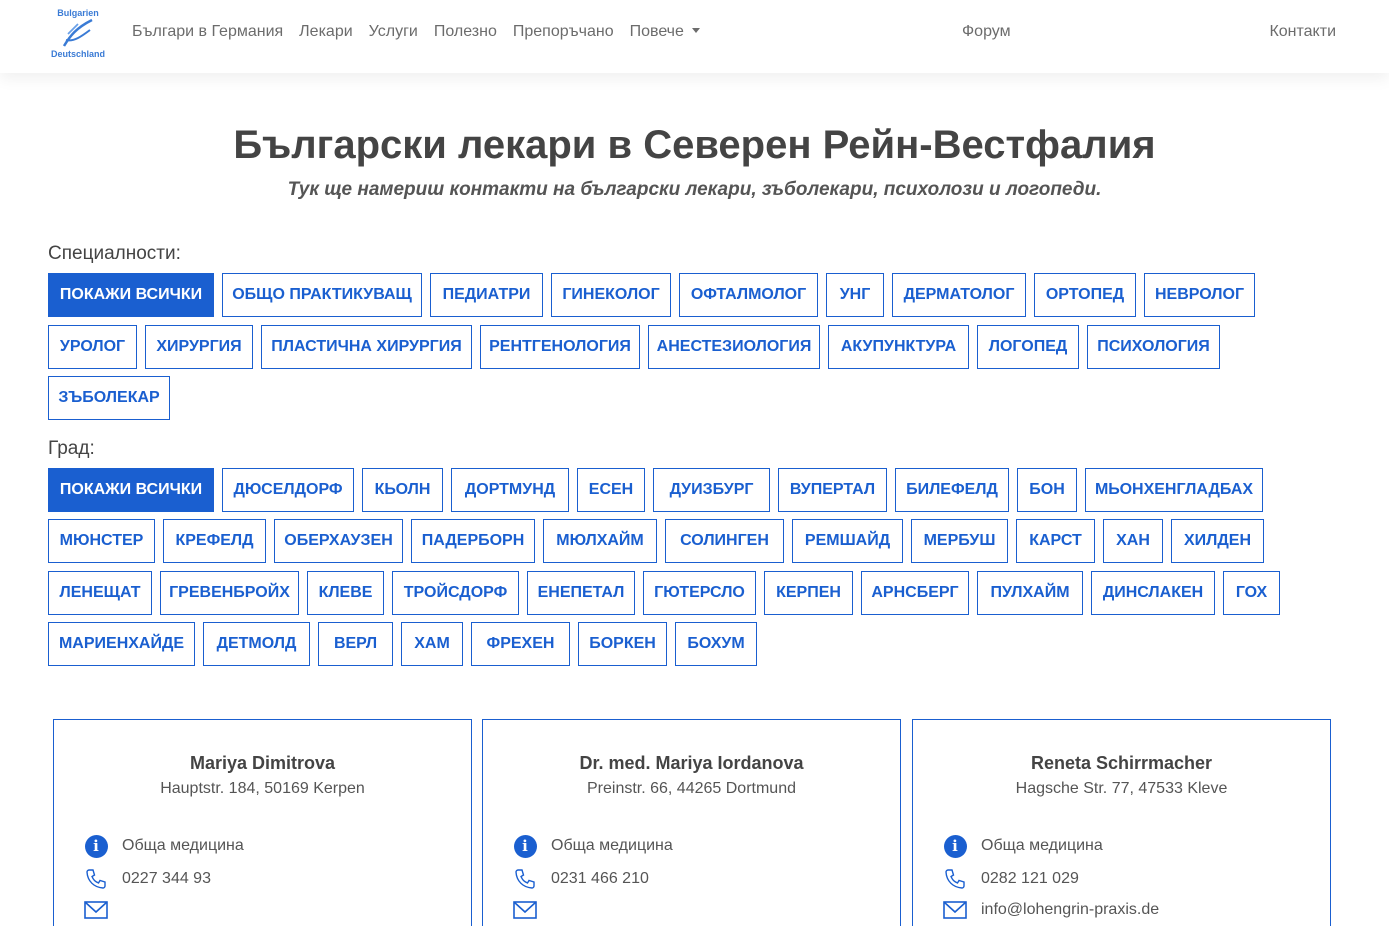  I want to click on city-filter-dortmund: ДОРТМУНД, so click(510, 490).